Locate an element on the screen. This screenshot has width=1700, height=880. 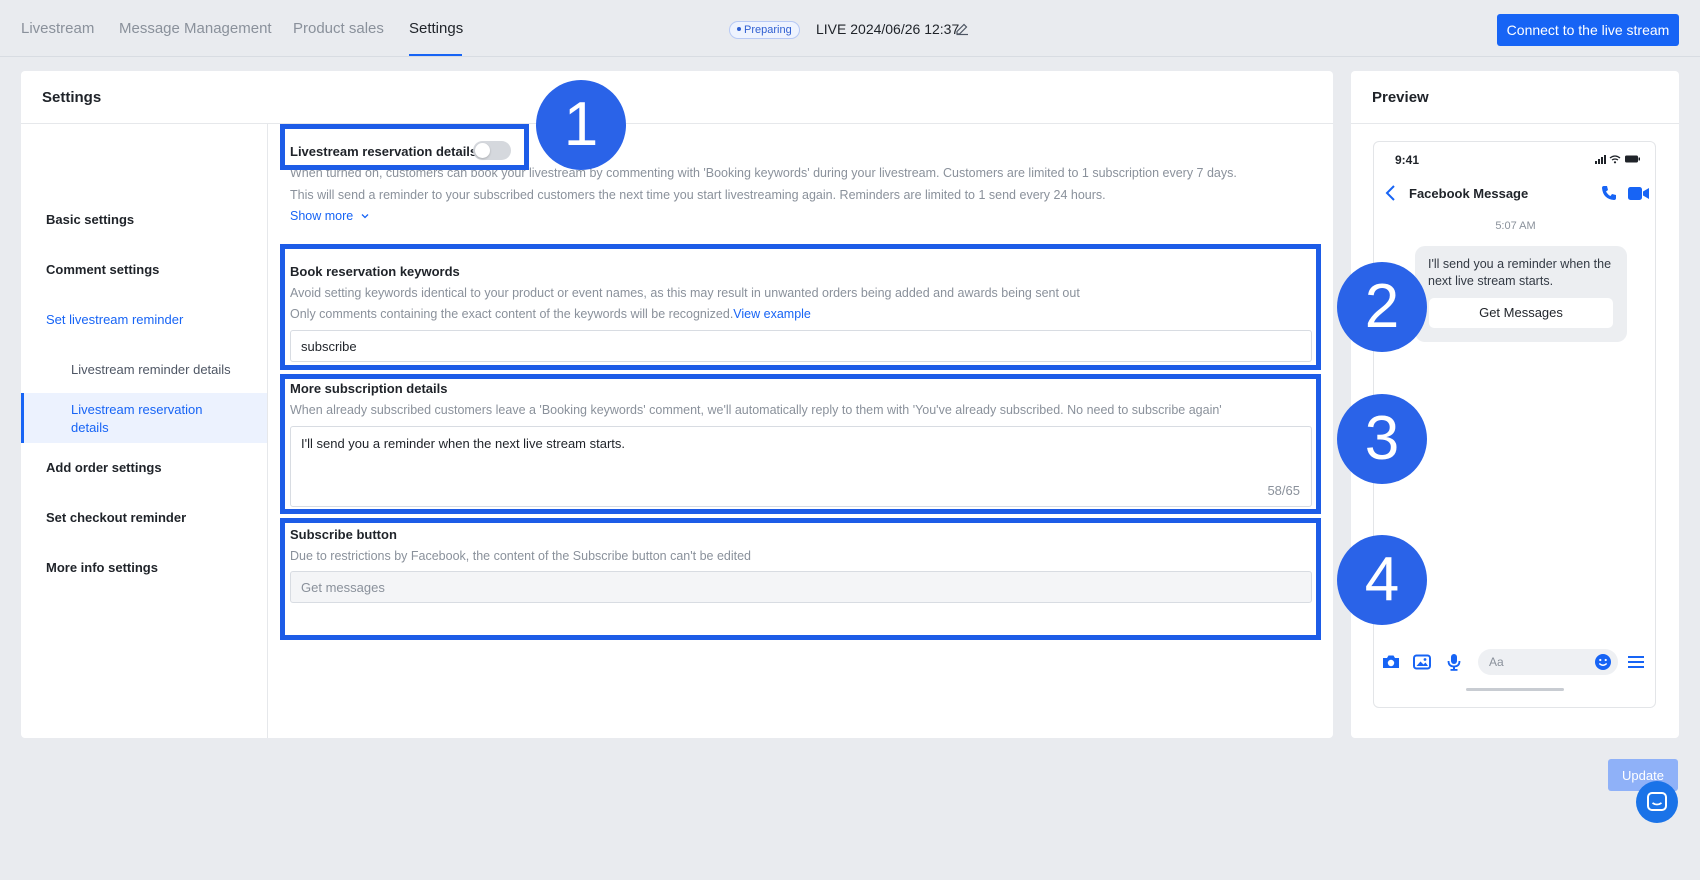
settings-title: Settings is located at coordinates (72, 97).